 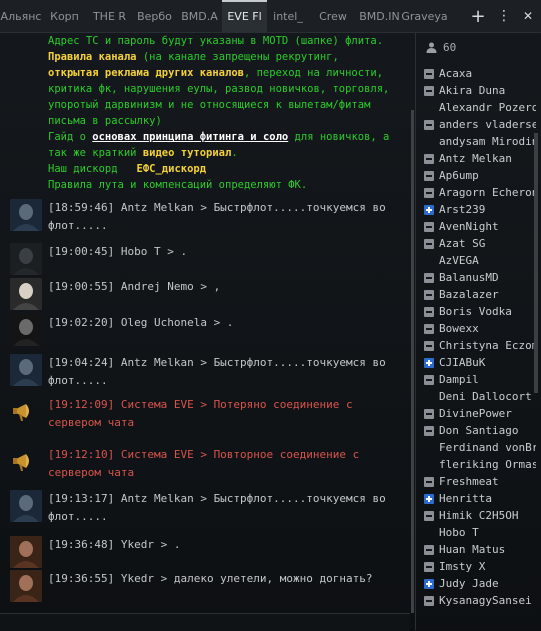 I want to click on close-button: ✕, so click(x=528, y=16).